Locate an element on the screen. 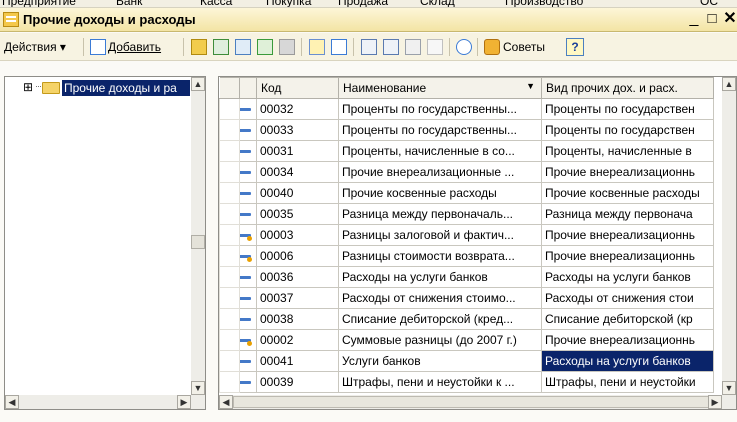 The image size is (737, 422). filter-by-value-icon is located at coordinates (391, 47).